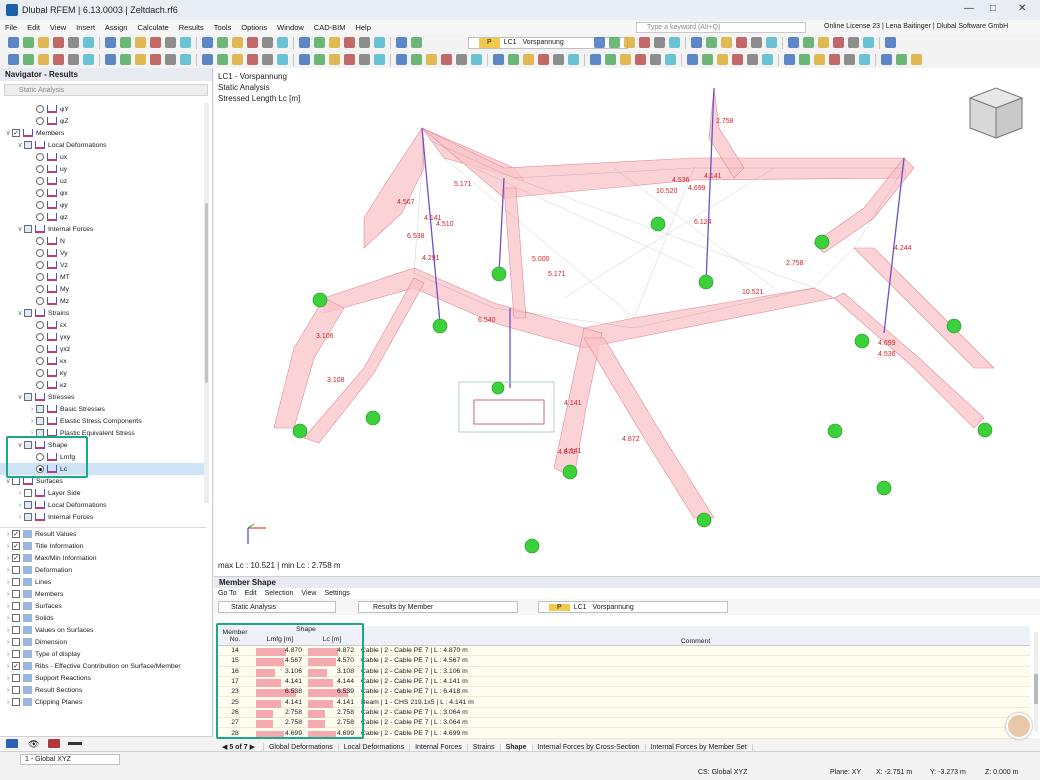 Image resolution: width=1040 pixels, height=780 pixels. I want to click on table-load-case-select: P LC1 Vorspannung, so click(633, 607).